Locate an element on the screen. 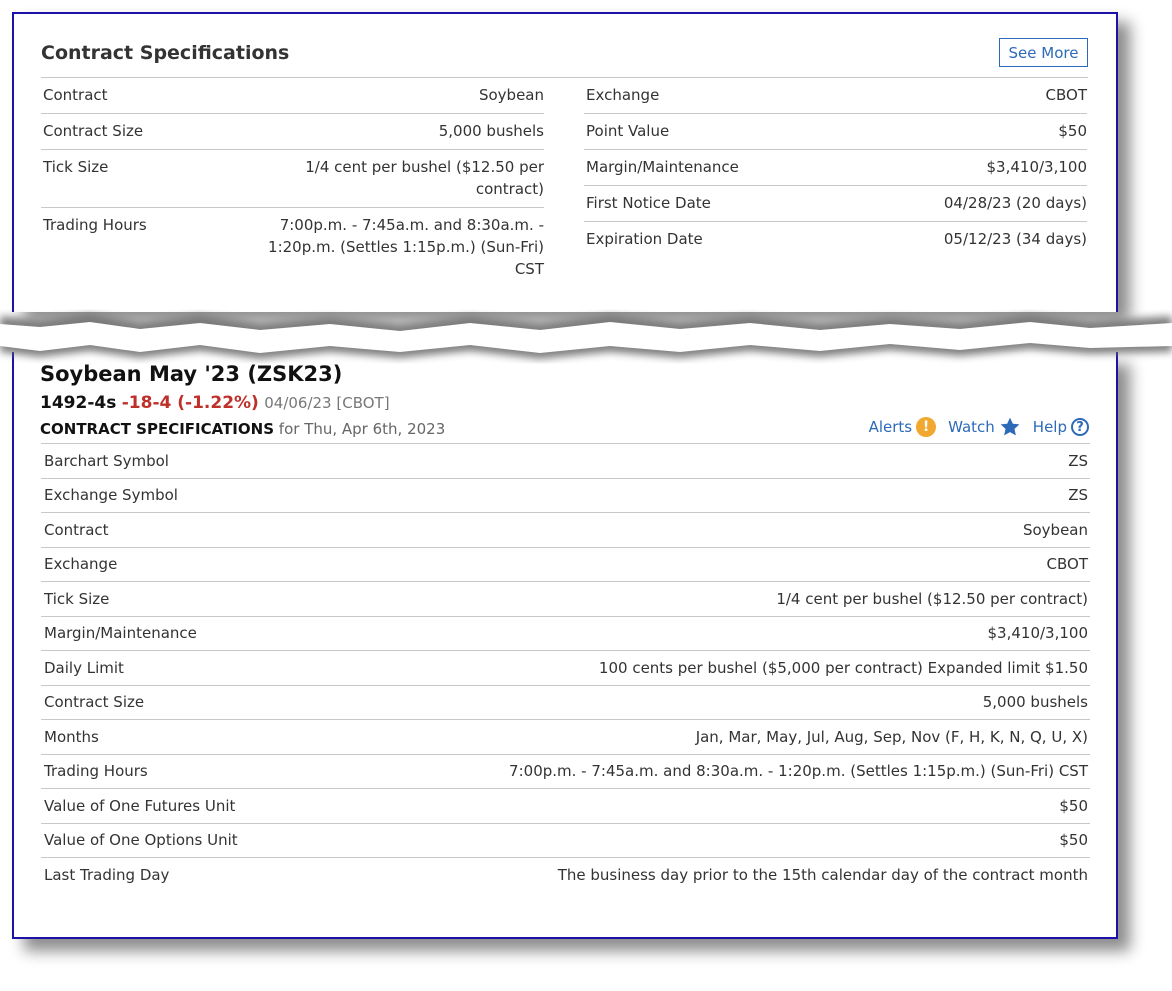 Image resolution: width=1172 pixels, height=991 pixels. section-date: for Thu, Apr 6th, 2023 is located at coordinates (362, 429).